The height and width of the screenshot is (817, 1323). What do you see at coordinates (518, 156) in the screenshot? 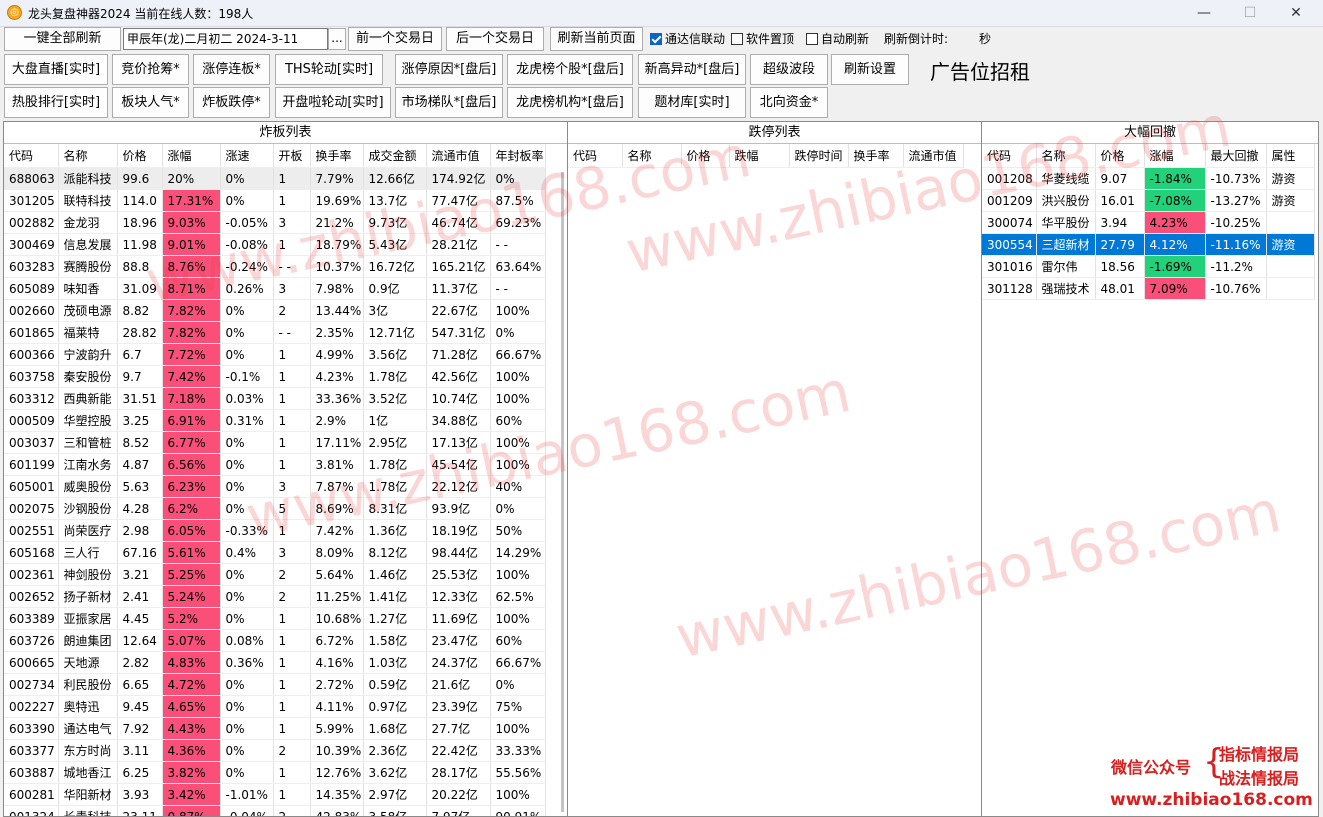
I see `column-header: 年封板率` at bounding box center [518, 156].